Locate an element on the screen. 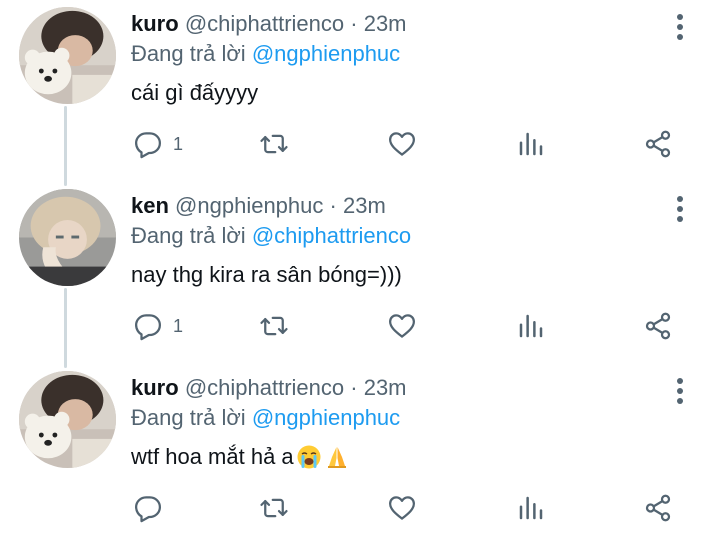 The width and height of the screenshot is (720, 539). author-name: ken is located at coordinates (150, 205).